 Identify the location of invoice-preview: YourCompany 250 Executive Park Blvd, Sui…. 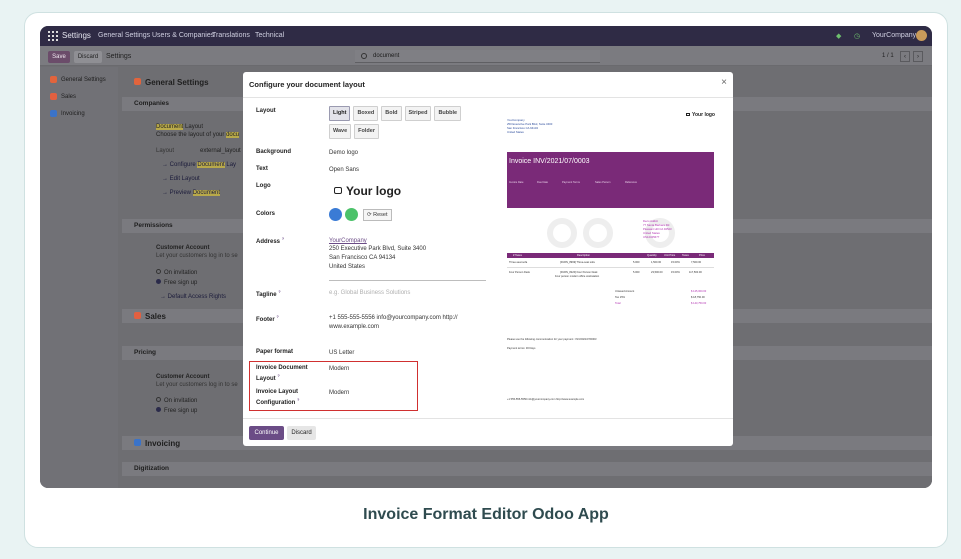
(610, 258).